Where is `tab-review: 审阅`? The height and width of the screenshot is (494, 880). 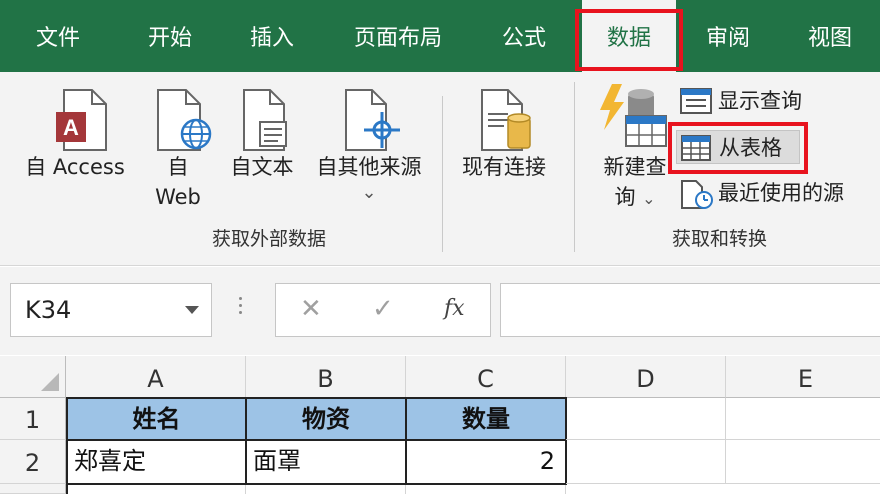
tab-review: 审阅 is located at coordinates (728, 36).